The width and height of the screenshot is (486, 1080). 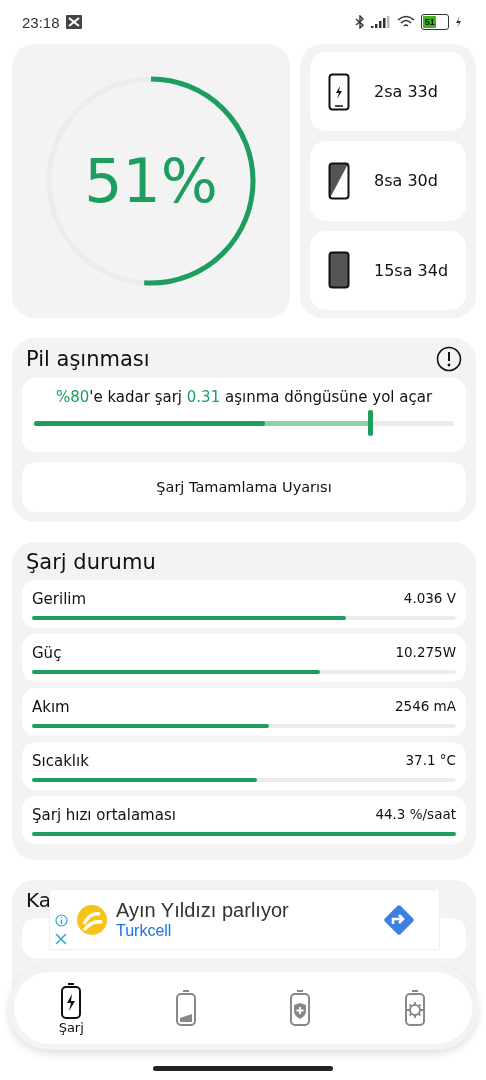 What do you see at coordinates (406, 92) in the screenshot?
I see `time-estimate: 2sa 33d` at bounding box center [406, 92].